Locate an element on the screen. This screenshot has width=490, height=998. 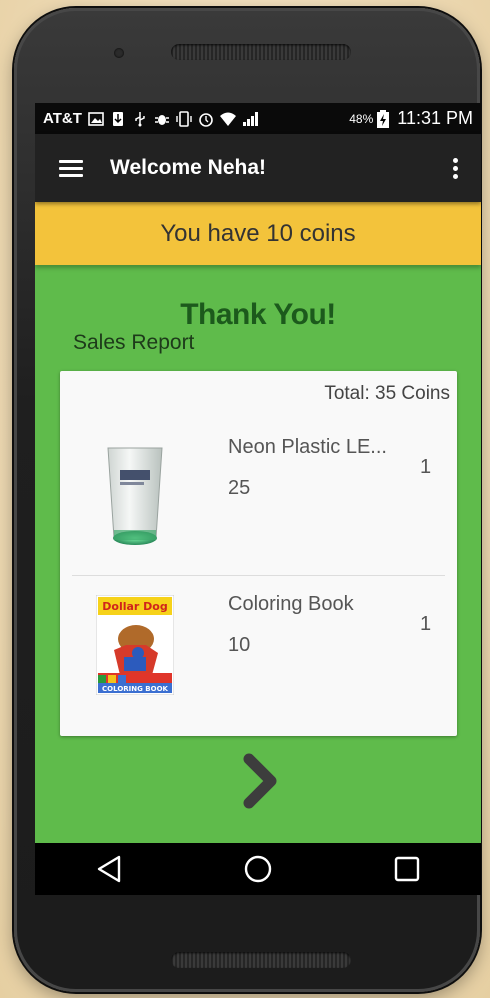
sales-report-label: Sales Report is located at coordinates (134, 342).